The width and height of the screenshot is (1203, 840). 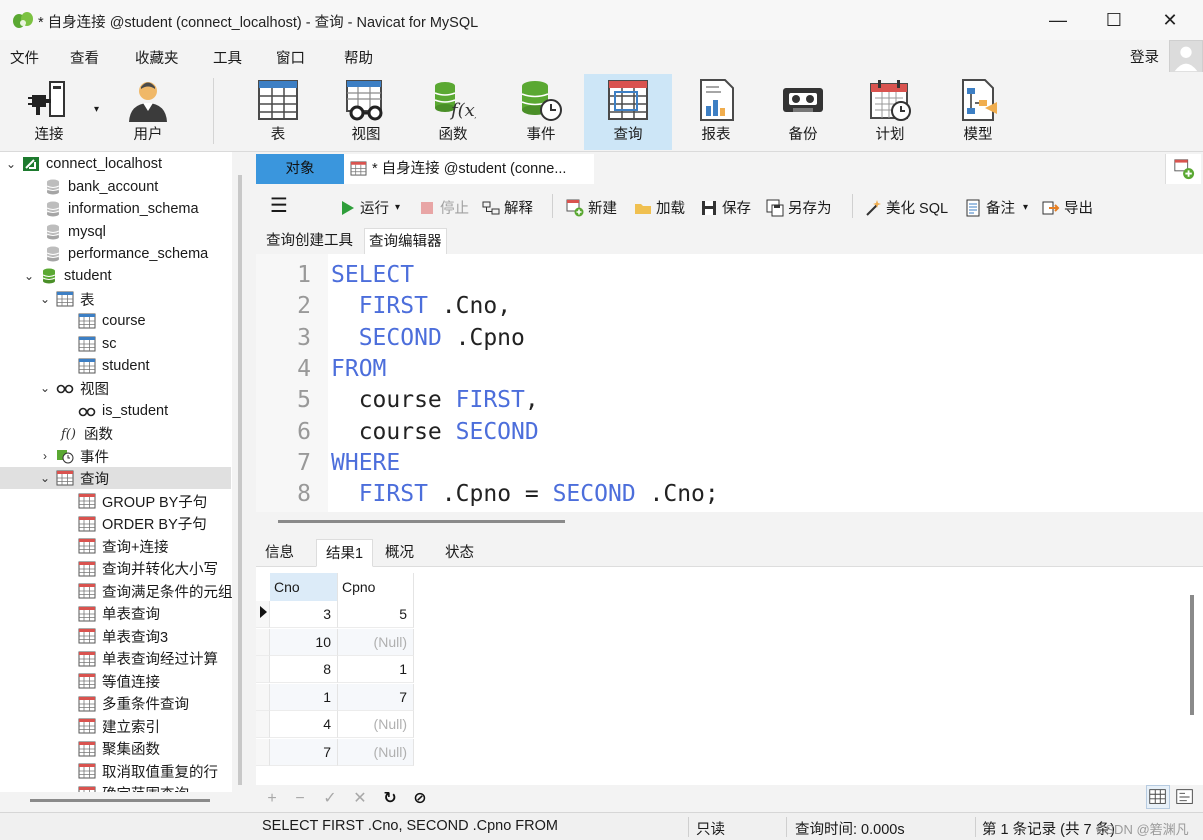 I want to click on menu-file: 文件, so click(x=24, y=57).